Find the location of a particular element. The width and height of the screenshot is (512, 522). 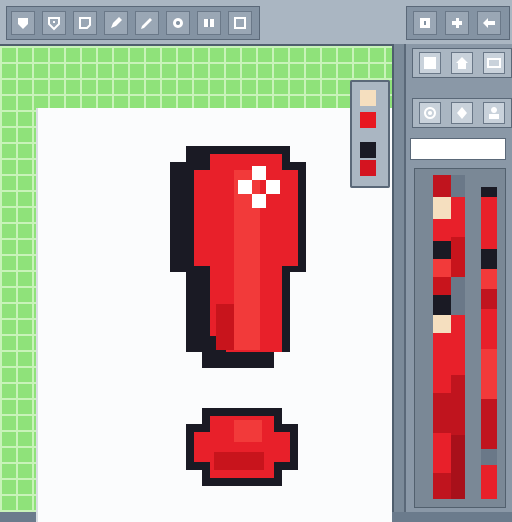

diamond-icon is located at coordinates (462, 113).